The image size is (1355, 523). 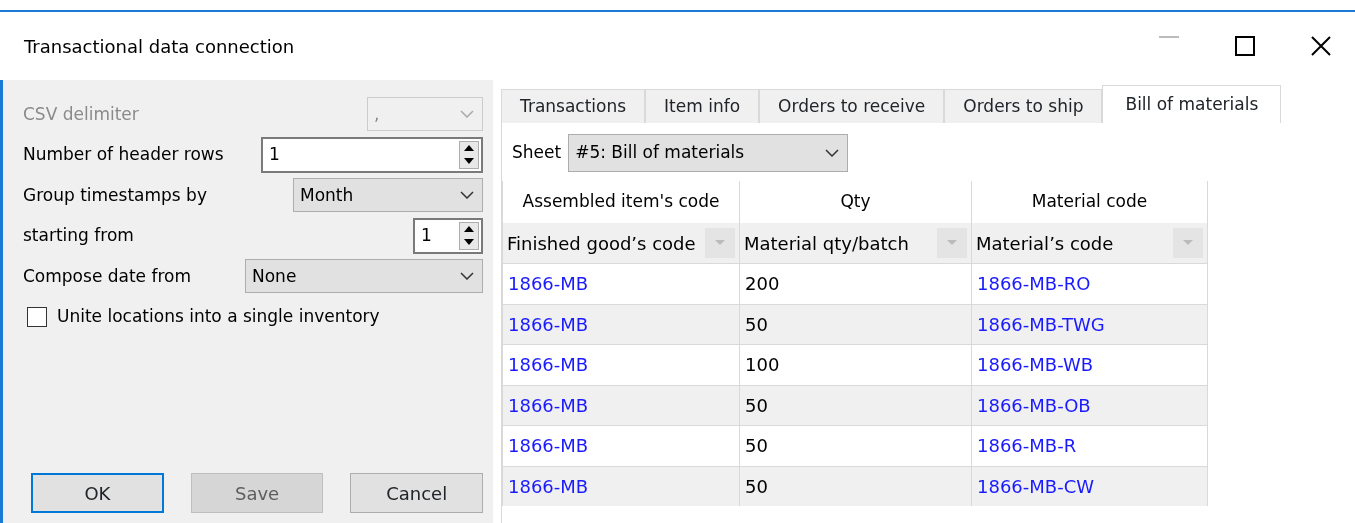 I want to click on field-label: Number of header rows, so click(x=123, y=154).